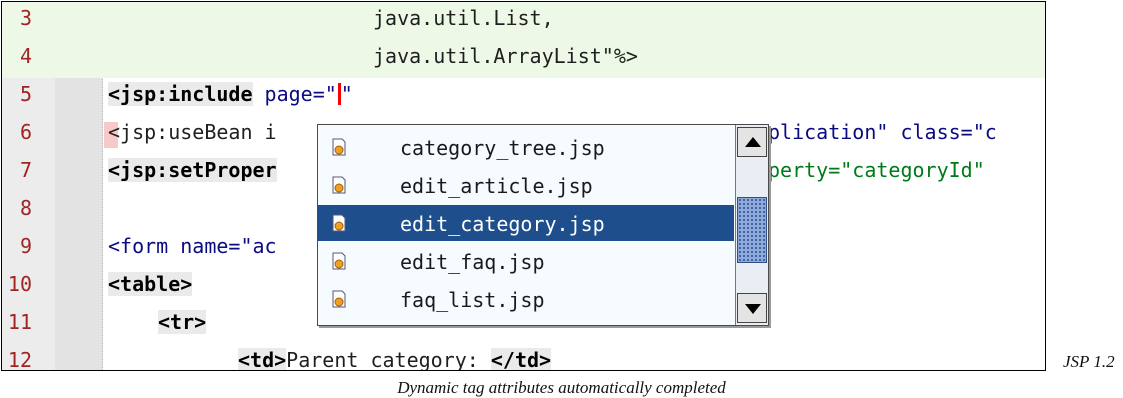 The height and width of the screenshot is (398, 1123). I want to click on code-text: <tr>, so click(182, 322).